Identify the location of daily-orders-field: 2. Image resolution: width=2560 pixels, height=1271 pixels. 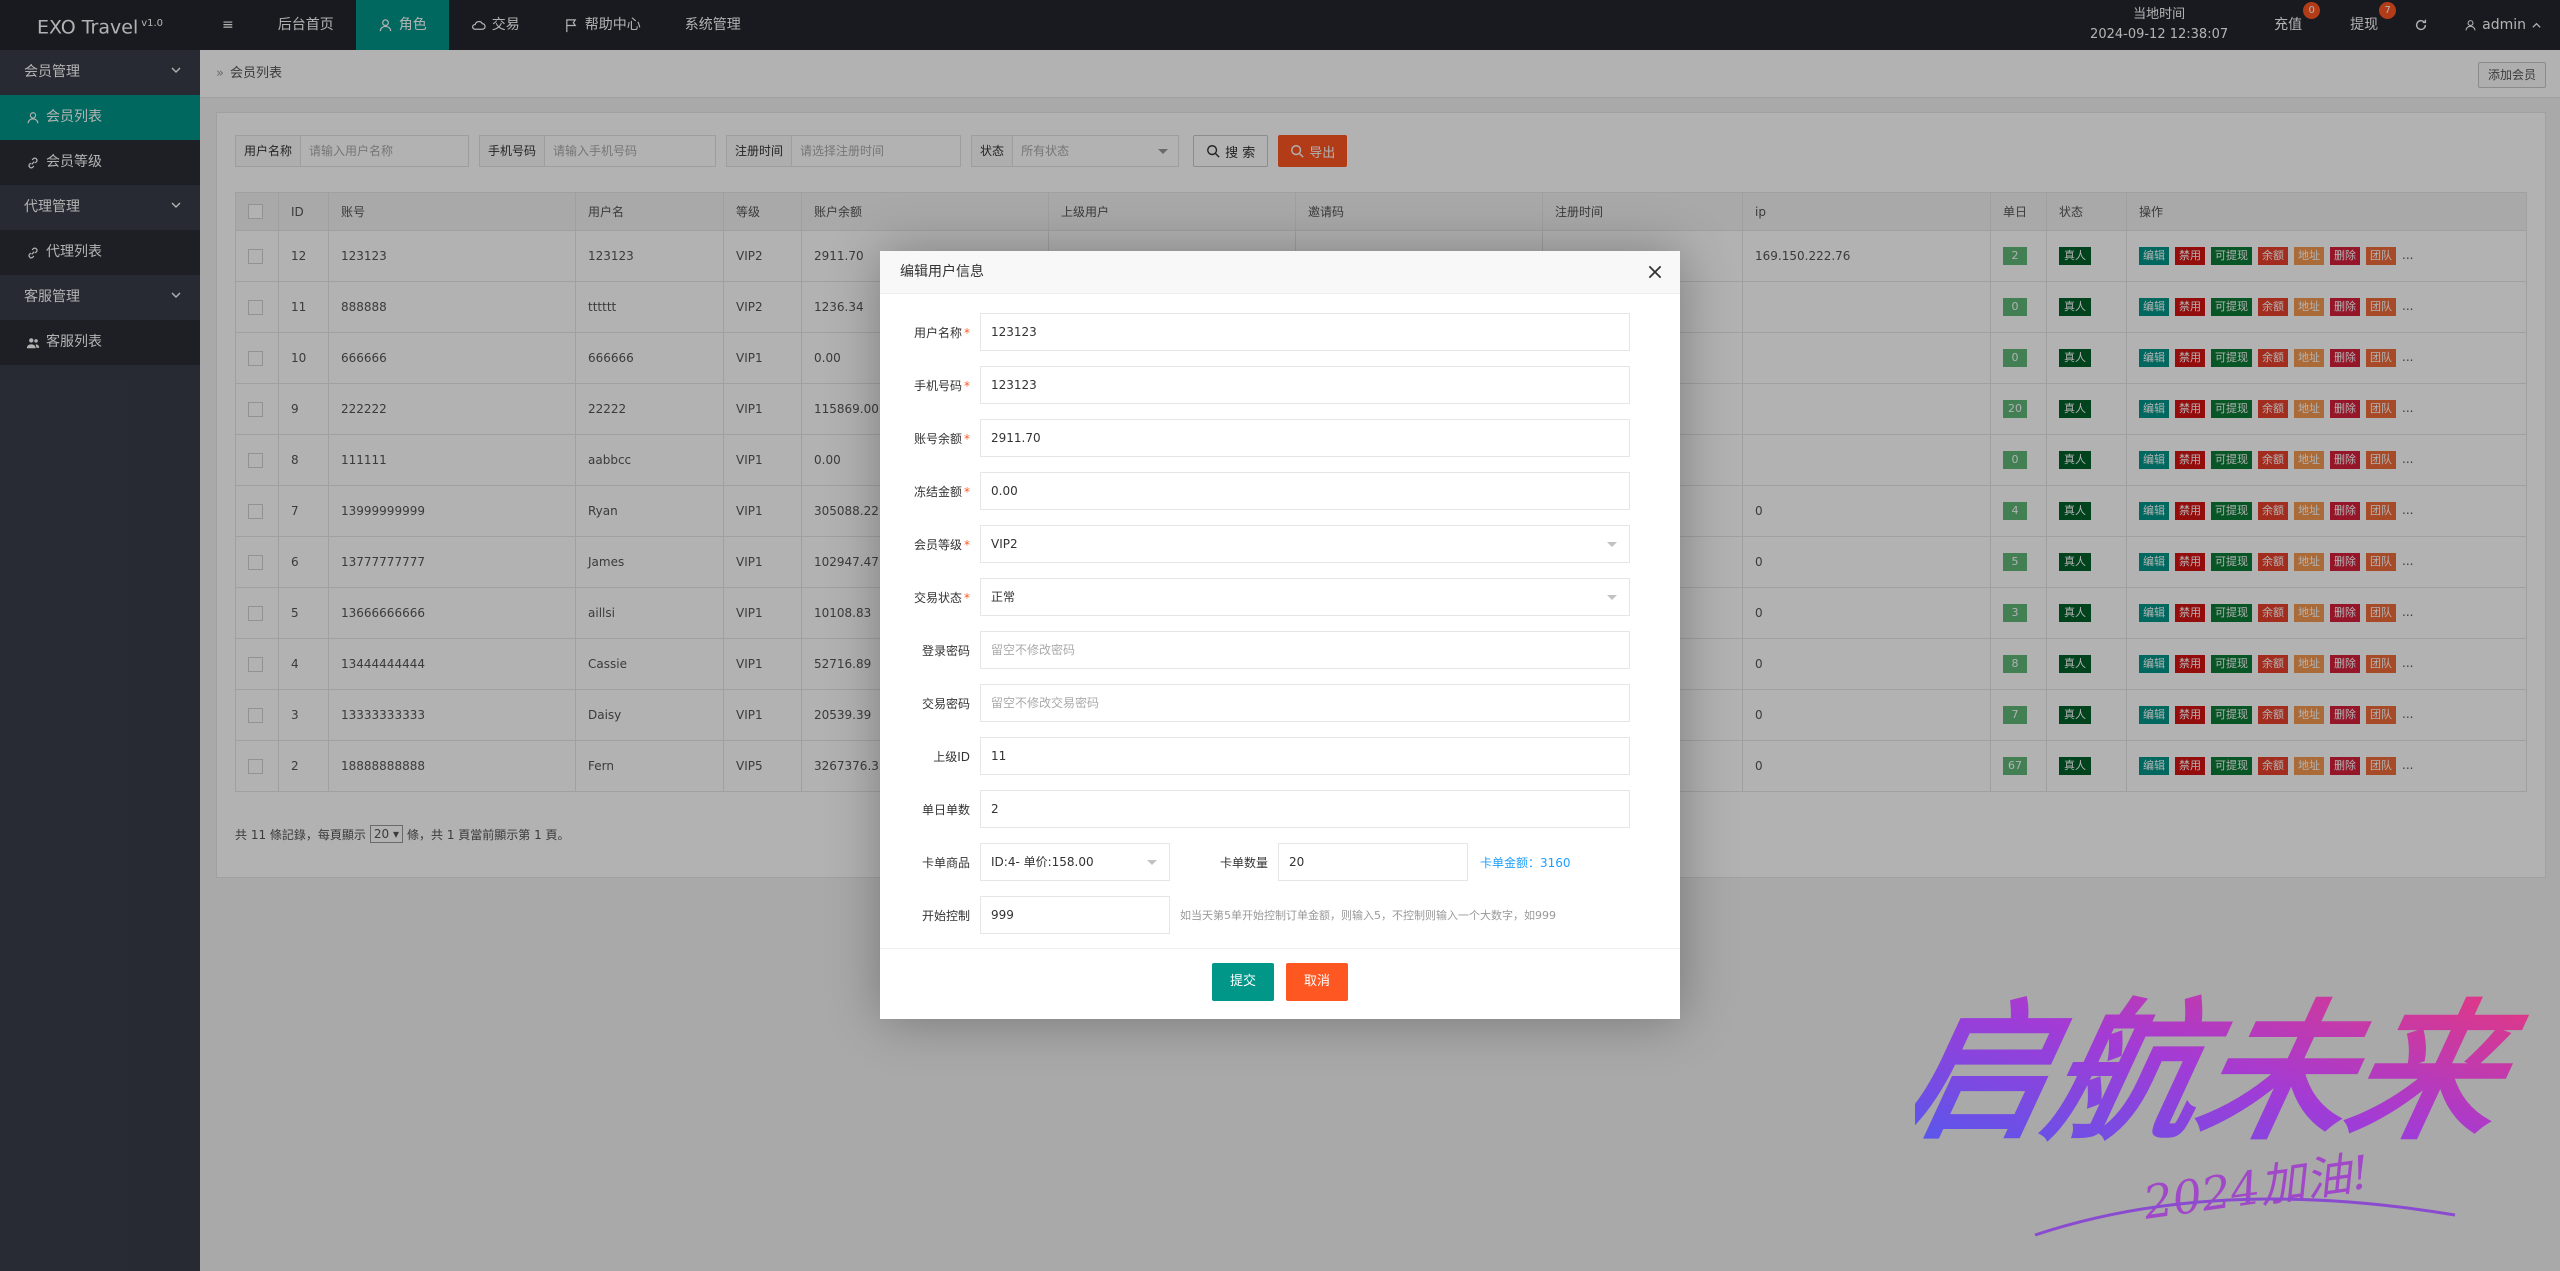
(1305, 809).